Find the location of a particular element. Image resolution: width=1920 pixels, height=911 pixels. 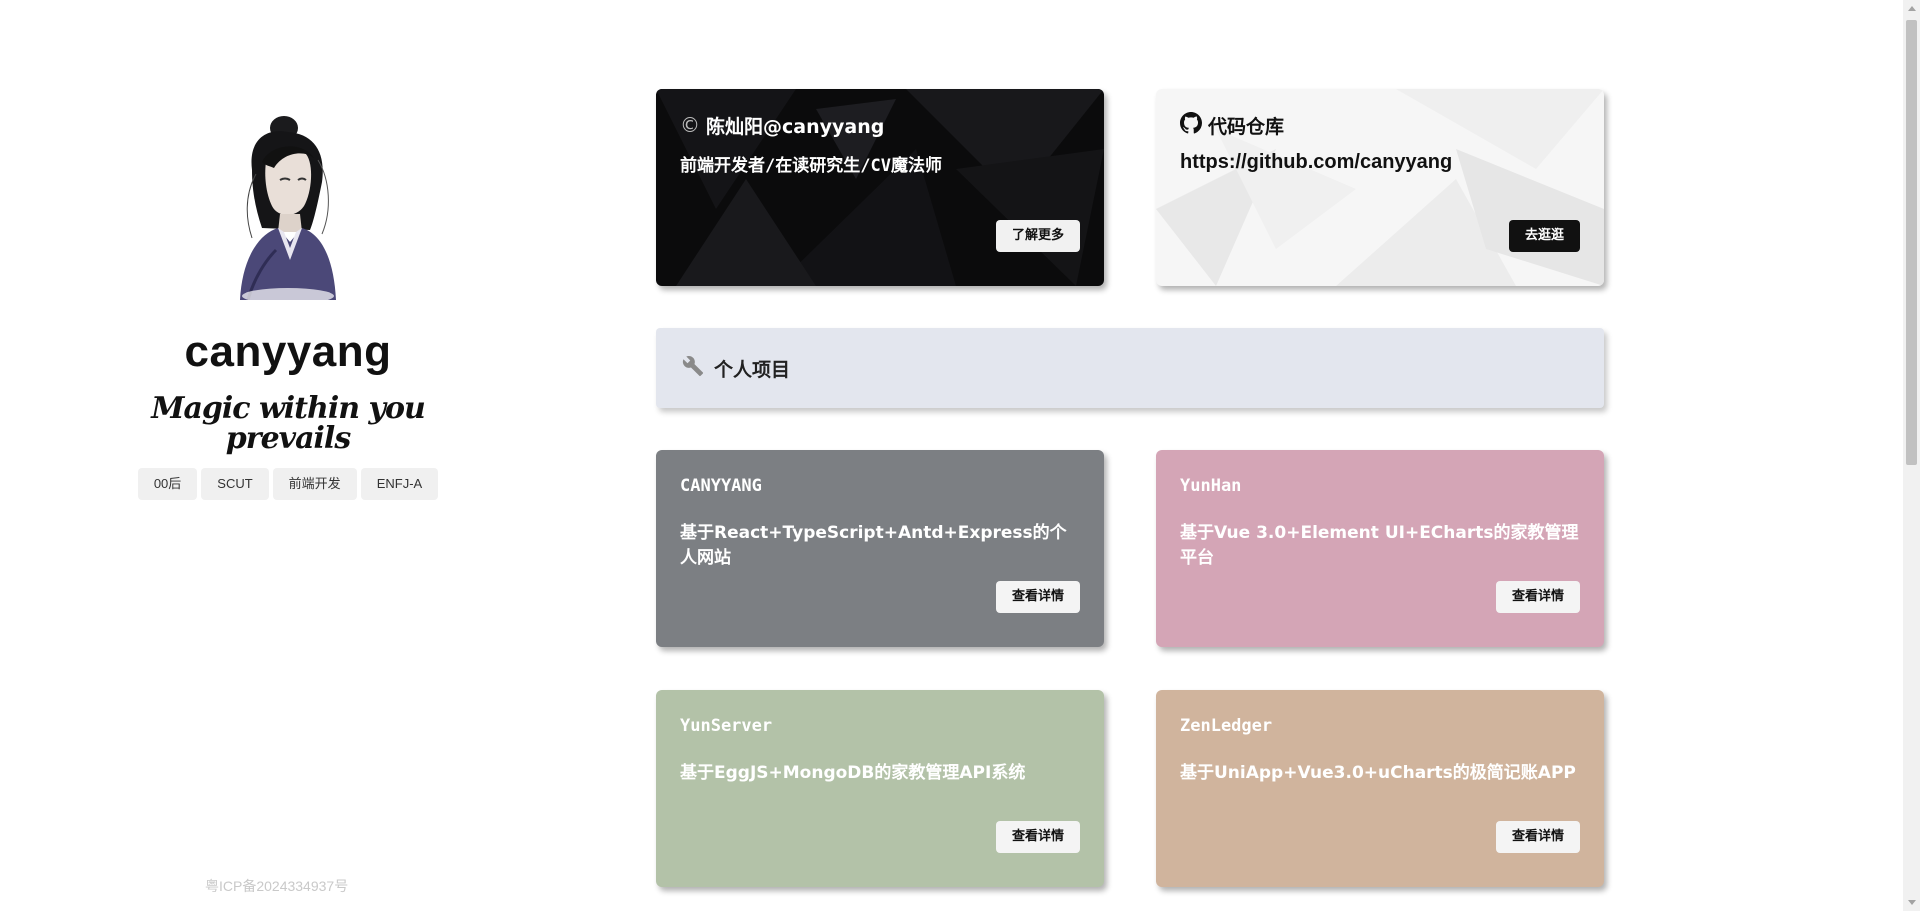

project-desc: 基于Vue 3.0+Element UI+ECharts的家教管理平台 is located at coordinates (1379, 545).